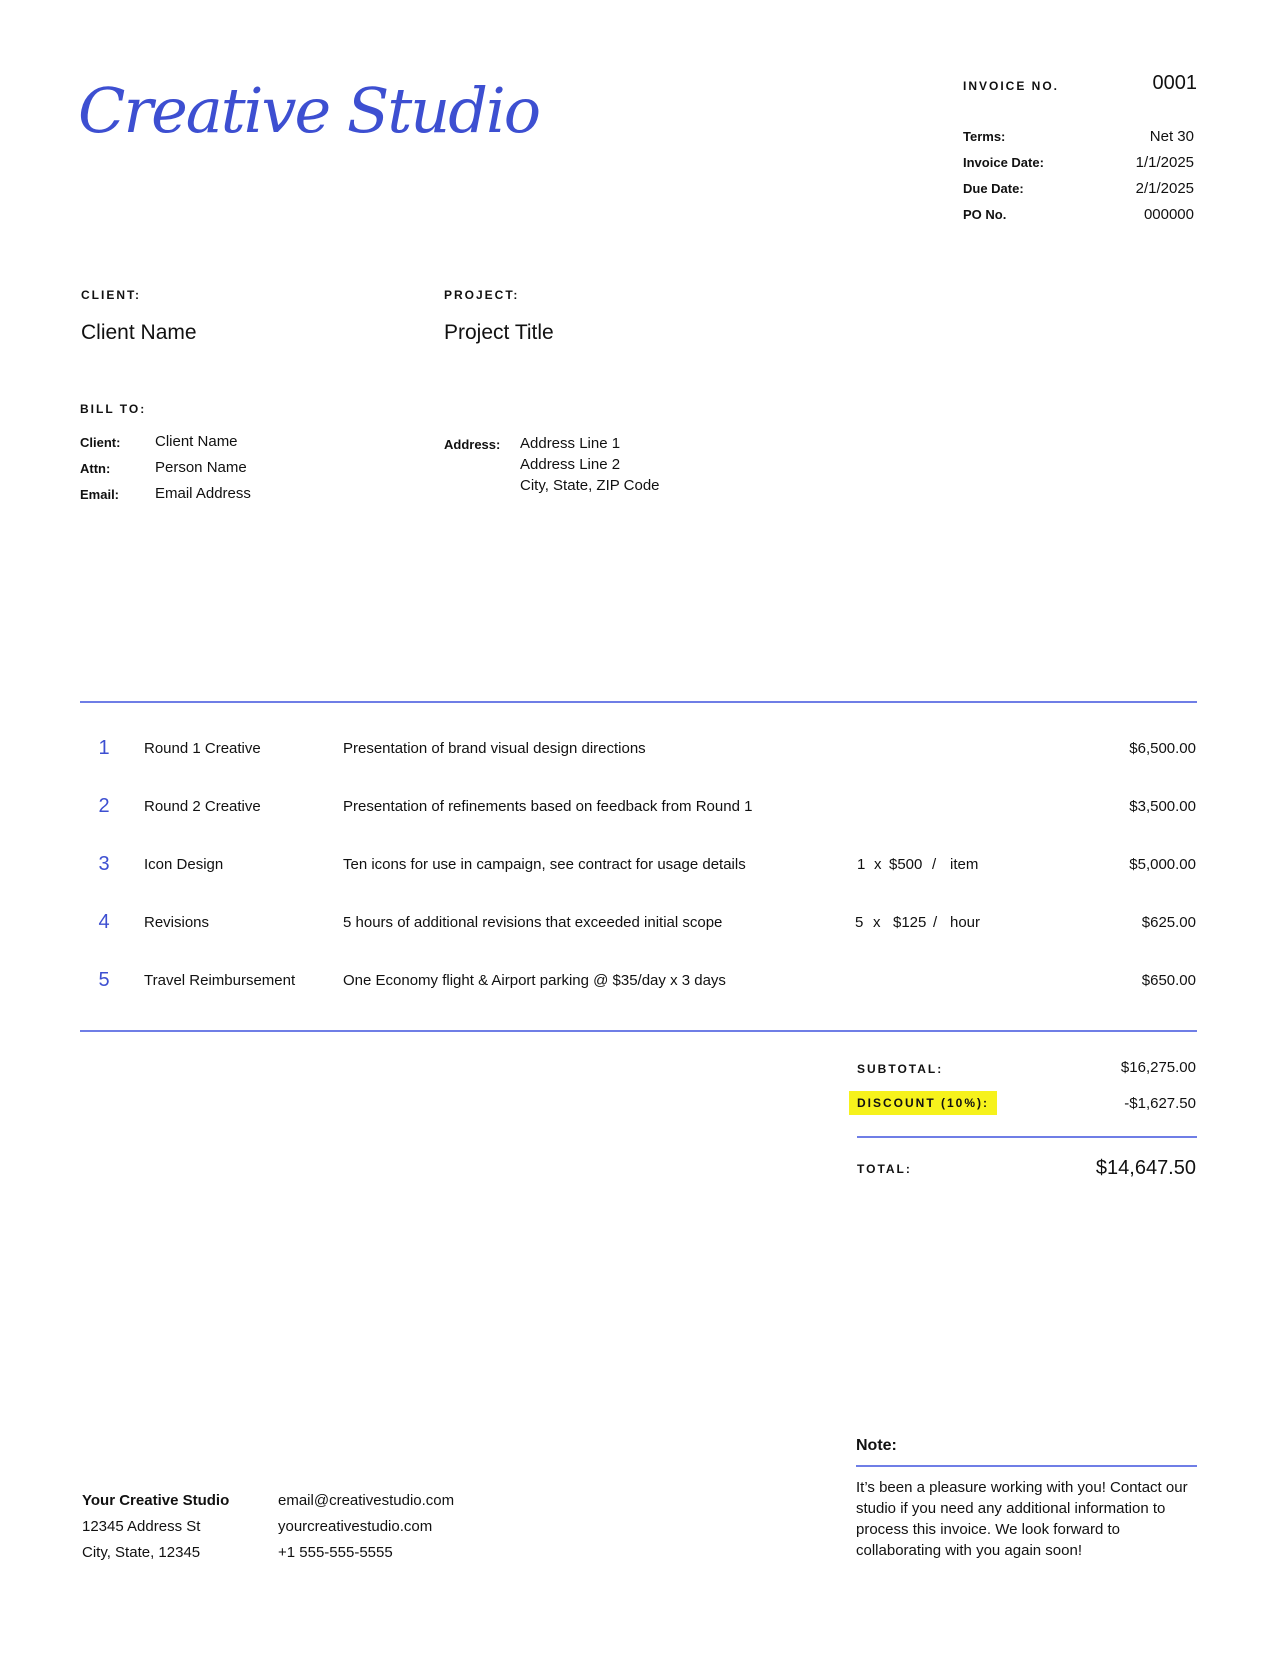 This screenshot has height=1656, width=1280. What do you see at coordinates (472, 444) in the screenshot?
I see `bill-address-label: Address:` at bounding box center [472, 444].